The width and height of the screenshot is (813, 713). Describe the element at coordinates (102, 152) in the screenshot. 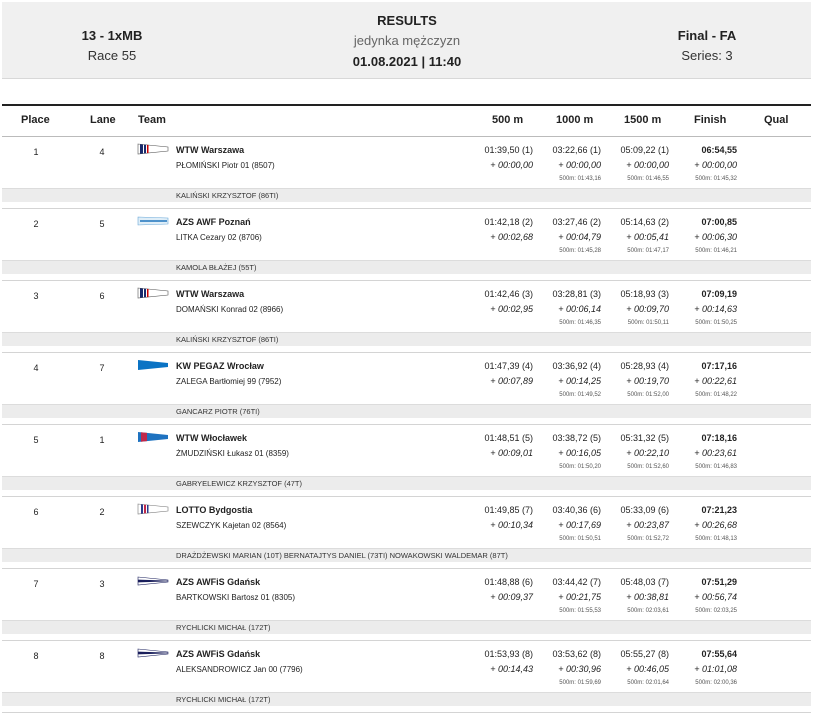

I see `lane-cell: 4` at that location.